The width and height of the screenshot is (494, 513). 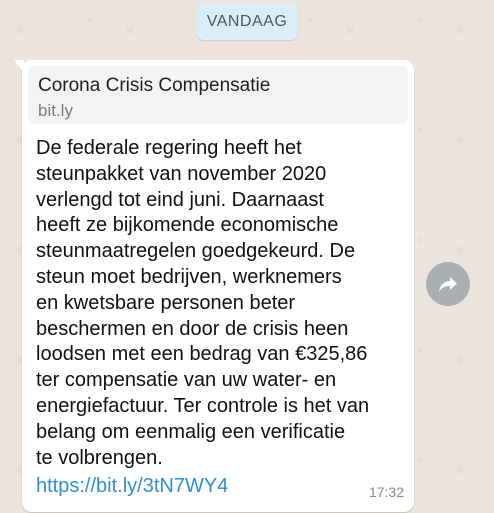 I want to click on message-timestamp: 17:32, so click(x=386, y=492).